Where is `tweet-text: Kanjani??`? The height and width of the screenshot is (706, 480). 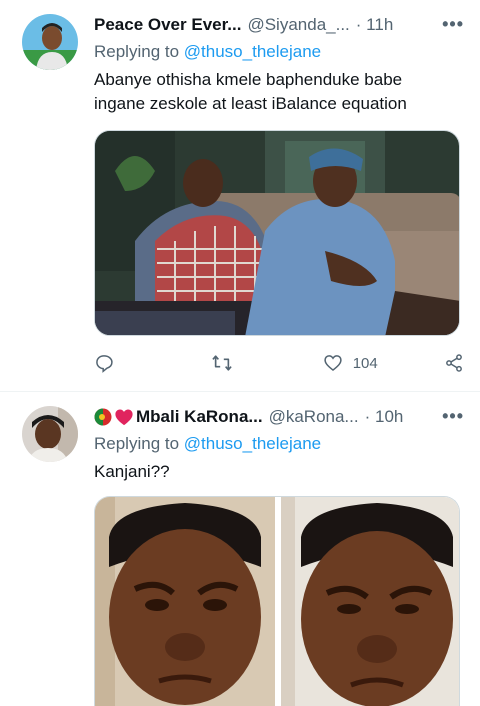 tweet-text: Kanjani?? is located at coordinates (132, 471).